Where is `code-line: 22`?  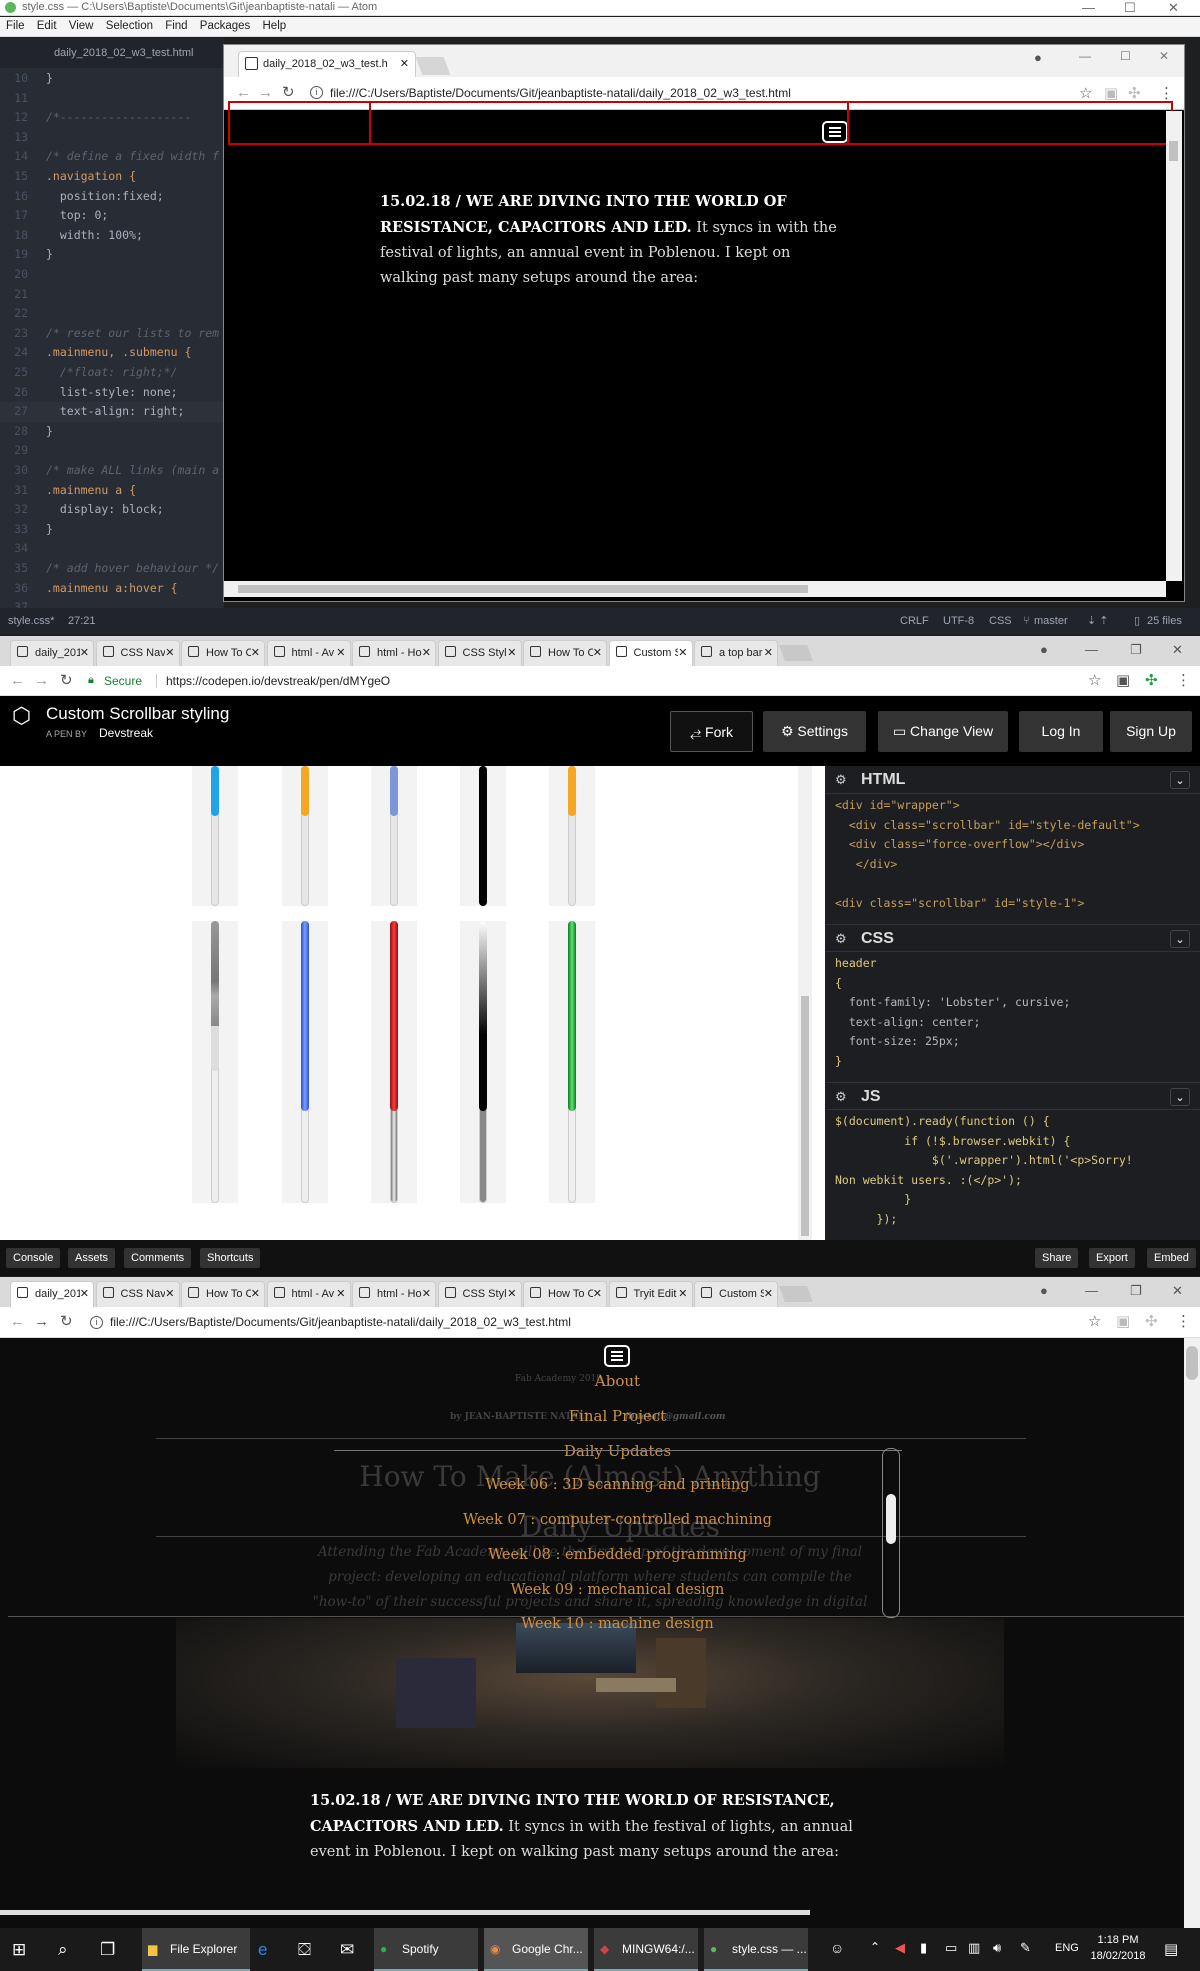 code-line: 22 is located at coordinates (112, 314).